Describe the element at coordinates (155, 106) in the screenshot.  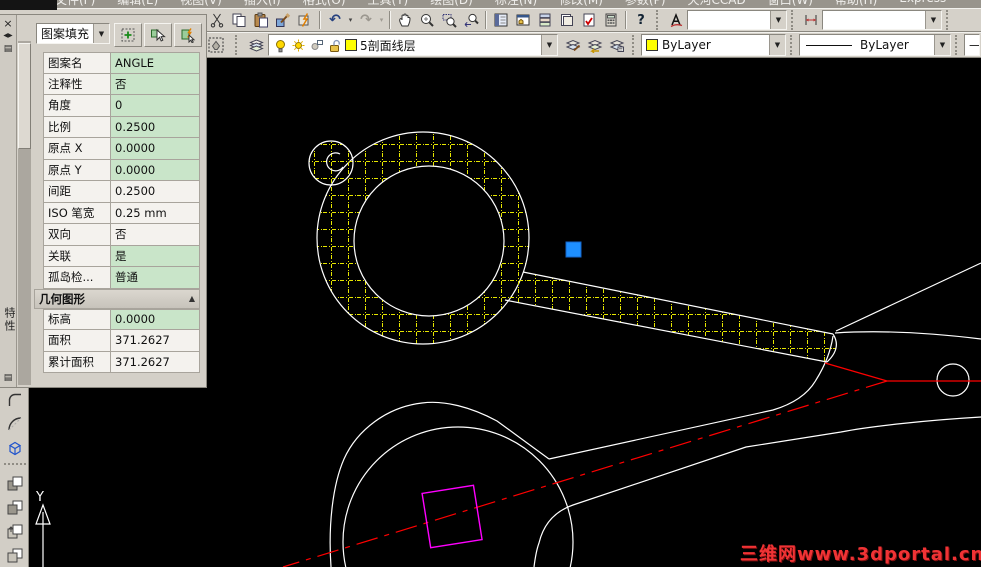
I see `property-value: 0` at that location.